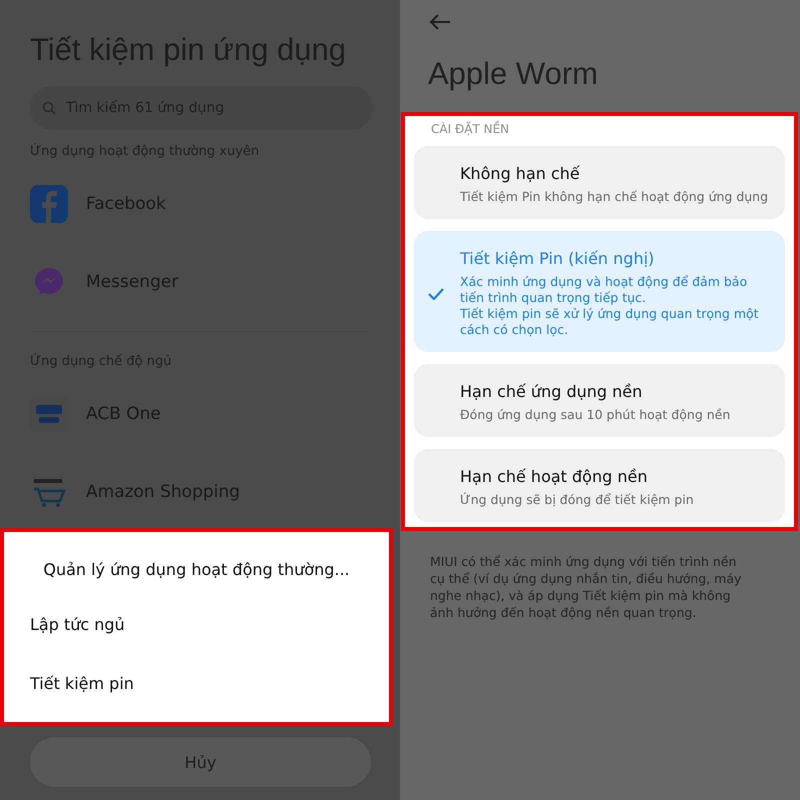 Image resolution: width=800 pixels, height=800 pixels. I want to click on option-description: Tiết kiệm Pin không hạn chế hoạt động ứng dụng, so click(614, 197).